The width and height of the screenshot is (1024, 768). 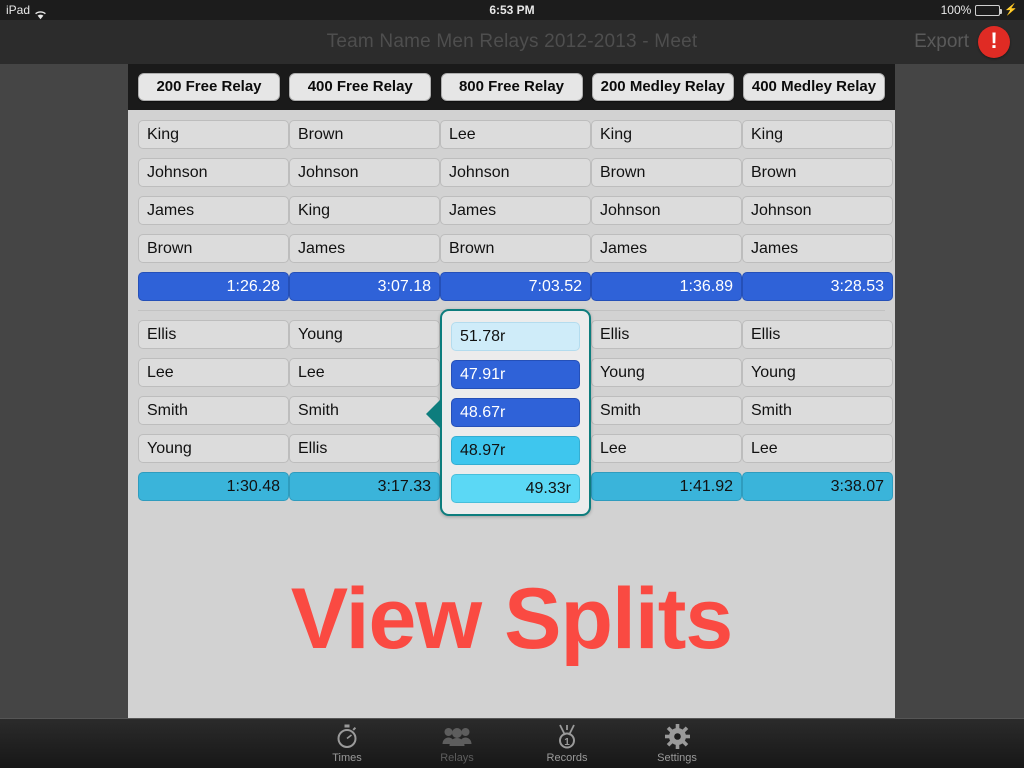 What do you see at coordinates (677, 757) in the screenshot?
I see `tab-label: Settings` at bounding box center [677, 757].